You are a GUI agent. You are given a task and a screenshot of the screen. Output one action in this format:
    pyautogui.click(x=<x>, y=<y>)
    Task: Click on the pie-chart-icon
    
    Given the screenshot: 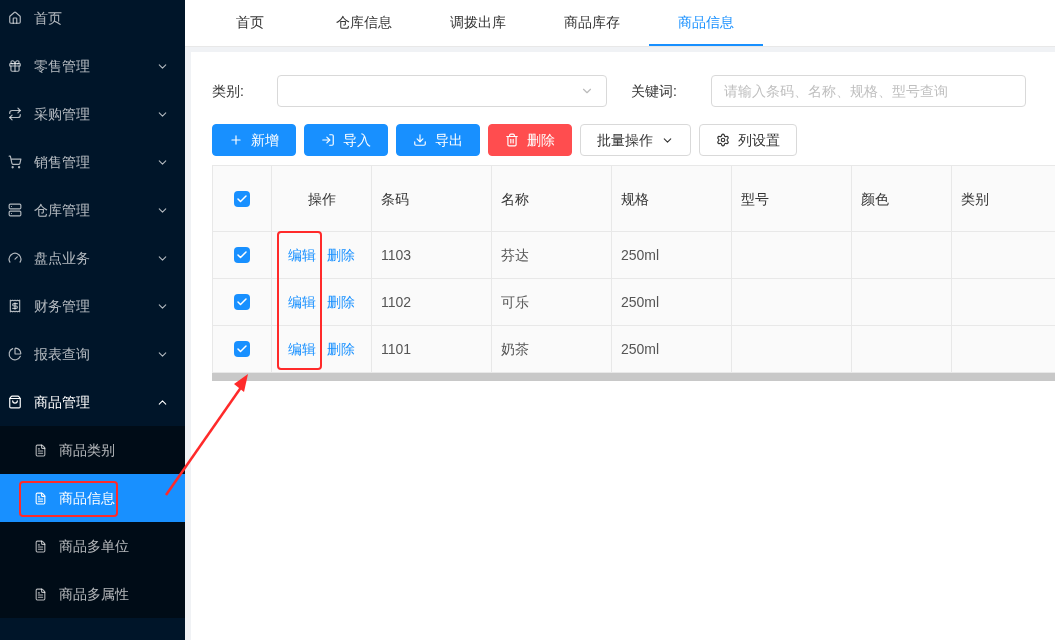 What is the action you would take?
    pyautogui.click(x=15, y=354)
    